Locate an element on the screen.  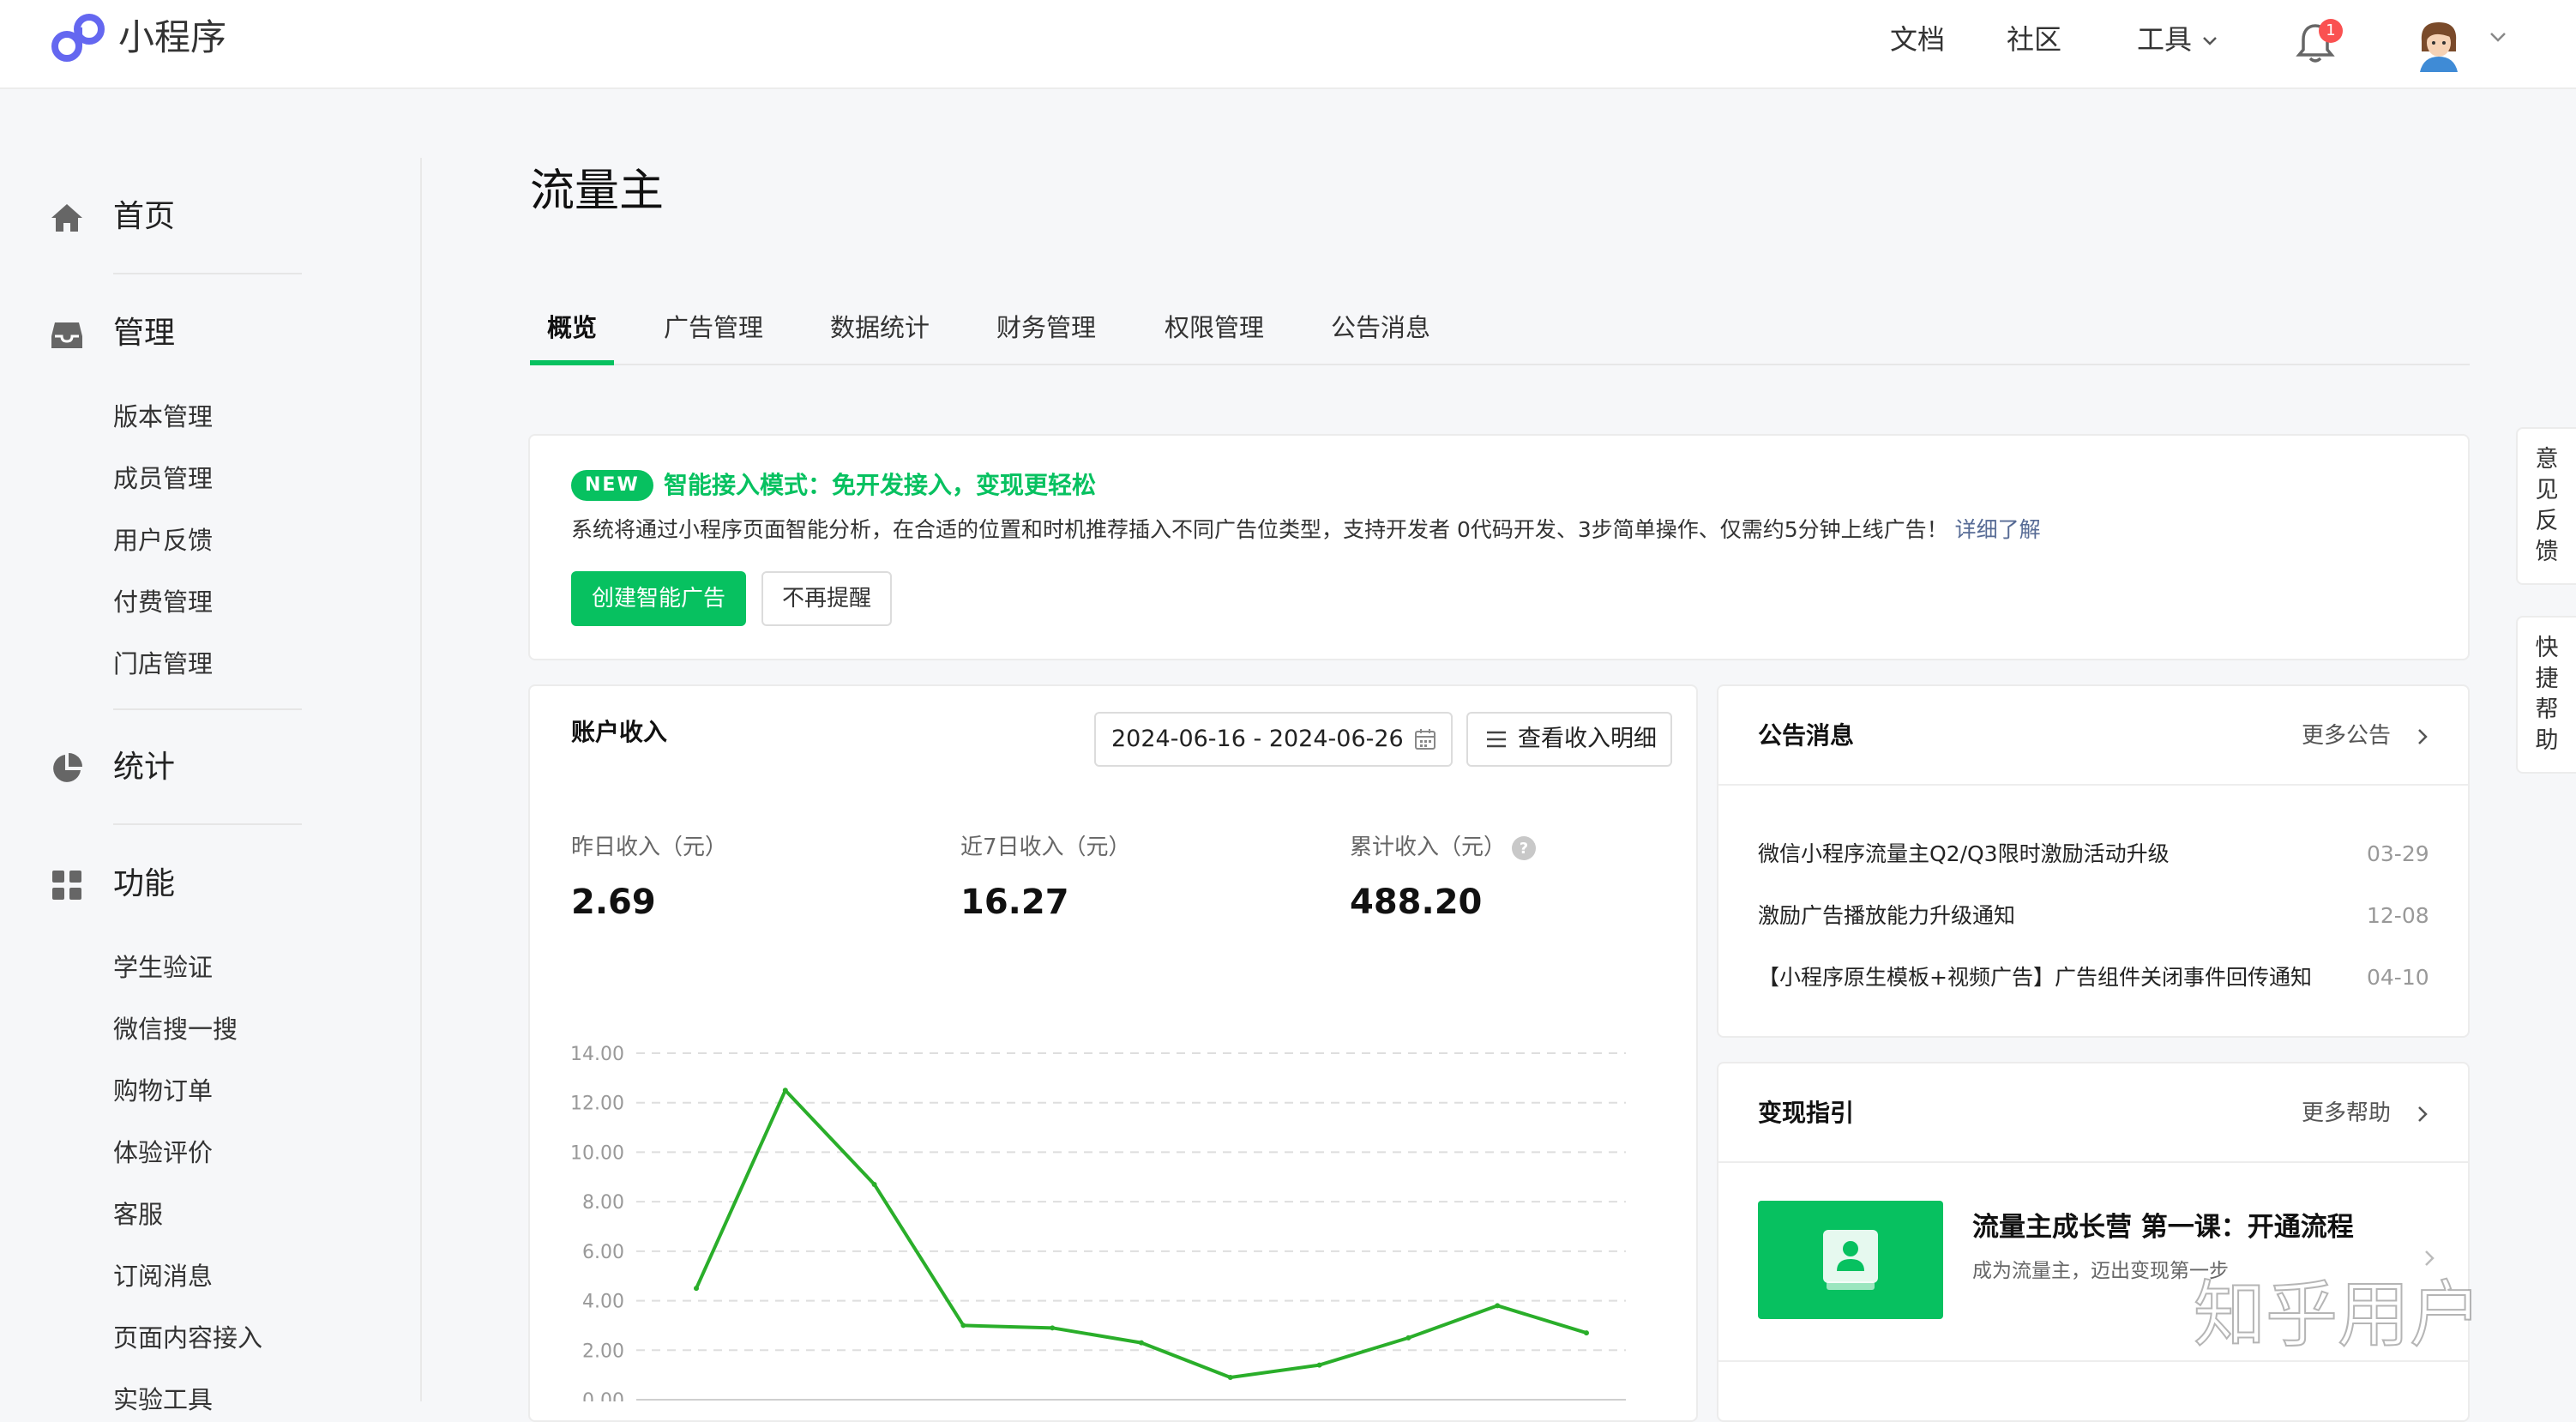
sidebar-item-wechat-search: 微信搜一搜 is located at coordinates (175, 1029).